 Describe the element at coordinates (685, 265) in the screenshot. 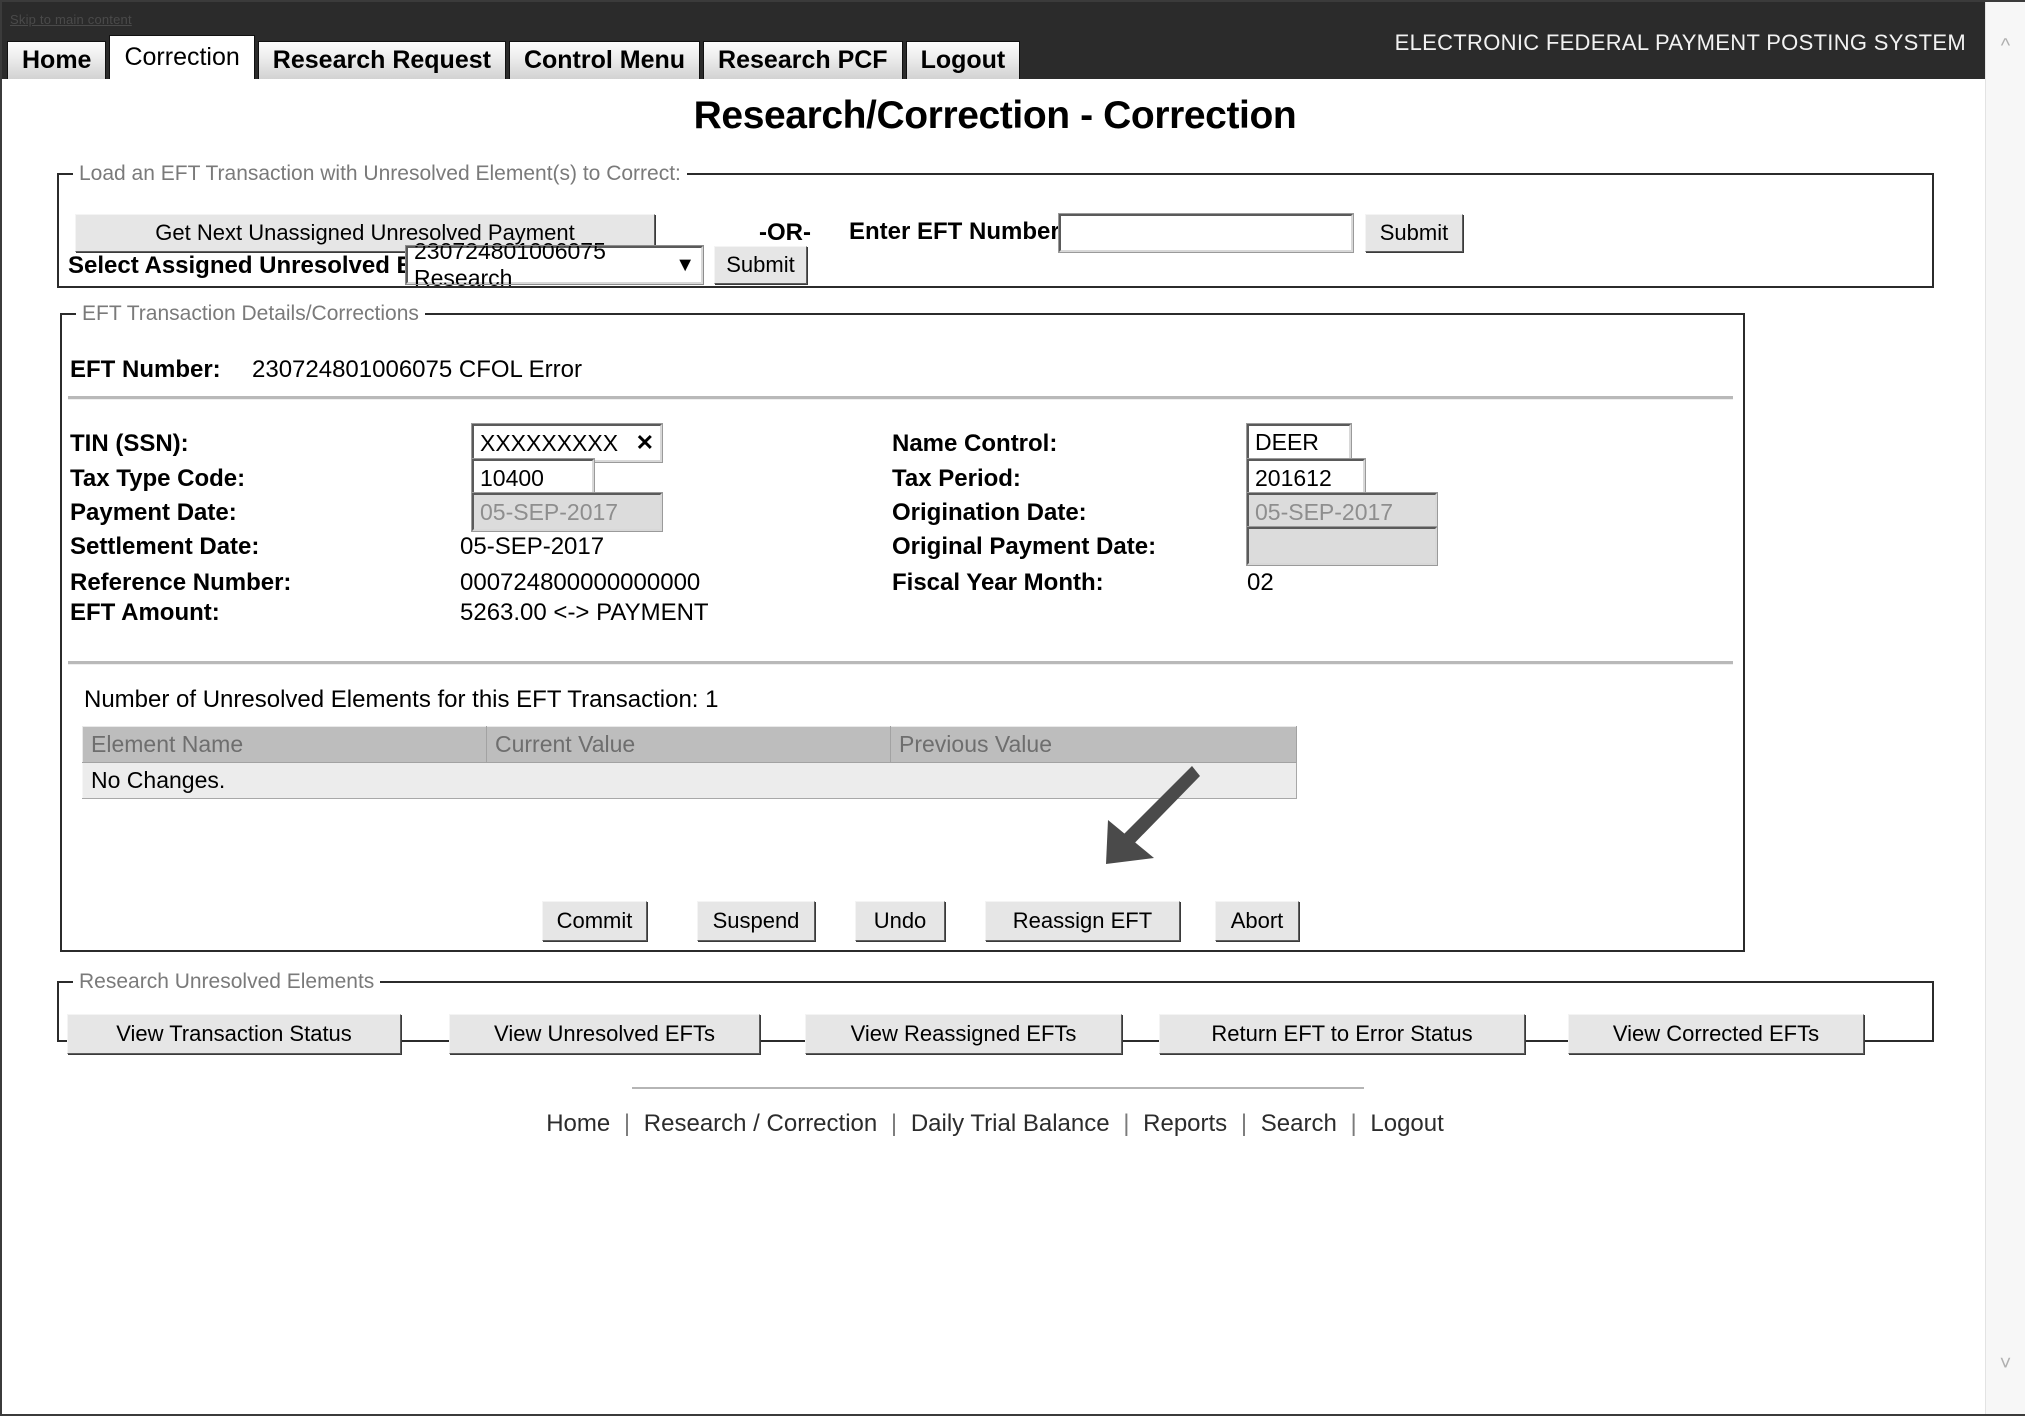

I see `chevron-down-icon: ▼` at that location.